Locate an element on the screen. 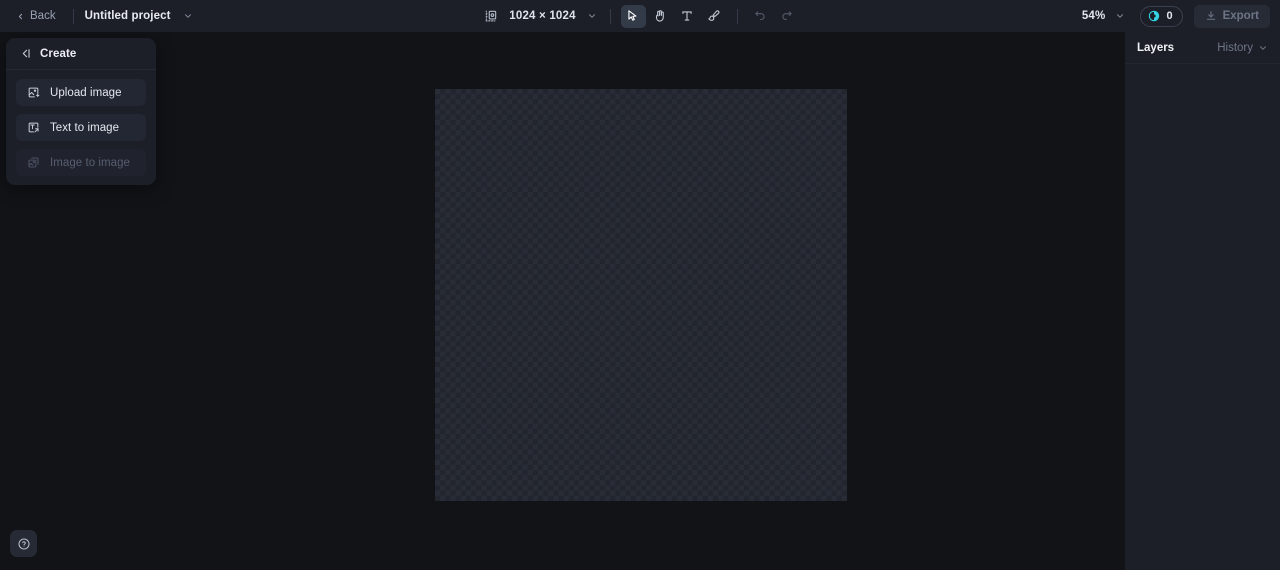  tab-layers: Layers is located at coordinates (1155, 48).